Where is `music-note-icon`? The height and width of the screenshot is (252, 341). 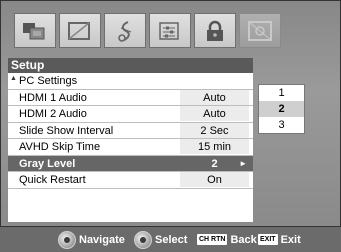
music-note-icon is located at coordinates (125, 31).